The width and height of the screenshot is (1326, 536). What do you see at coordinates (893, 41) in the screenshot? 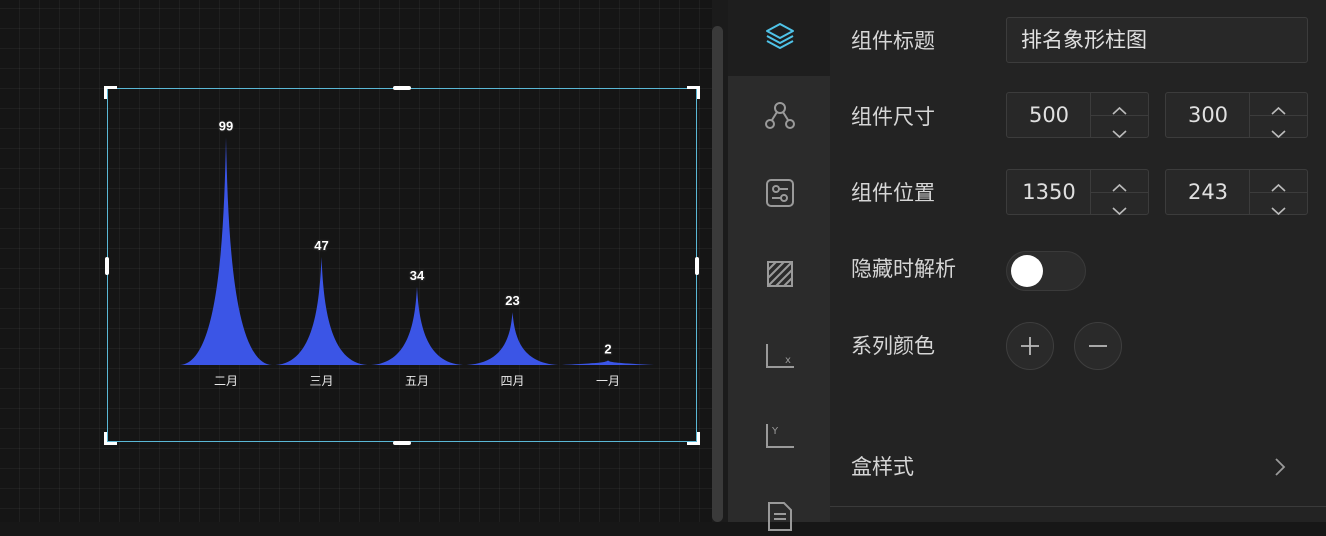
I see `title-label: 组件标题` at bounding box center [893, 41].